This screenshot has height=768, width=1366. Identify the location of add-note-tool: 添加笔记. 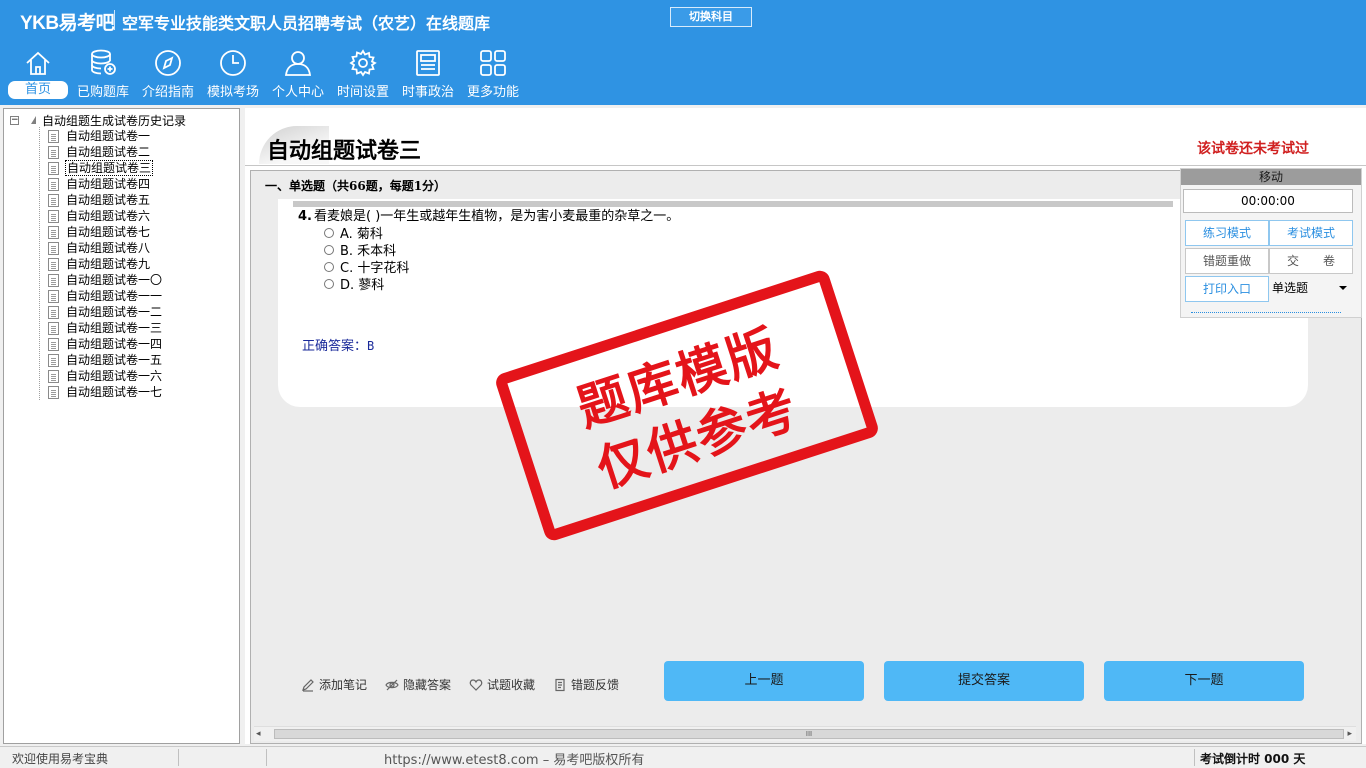
(334, 684).